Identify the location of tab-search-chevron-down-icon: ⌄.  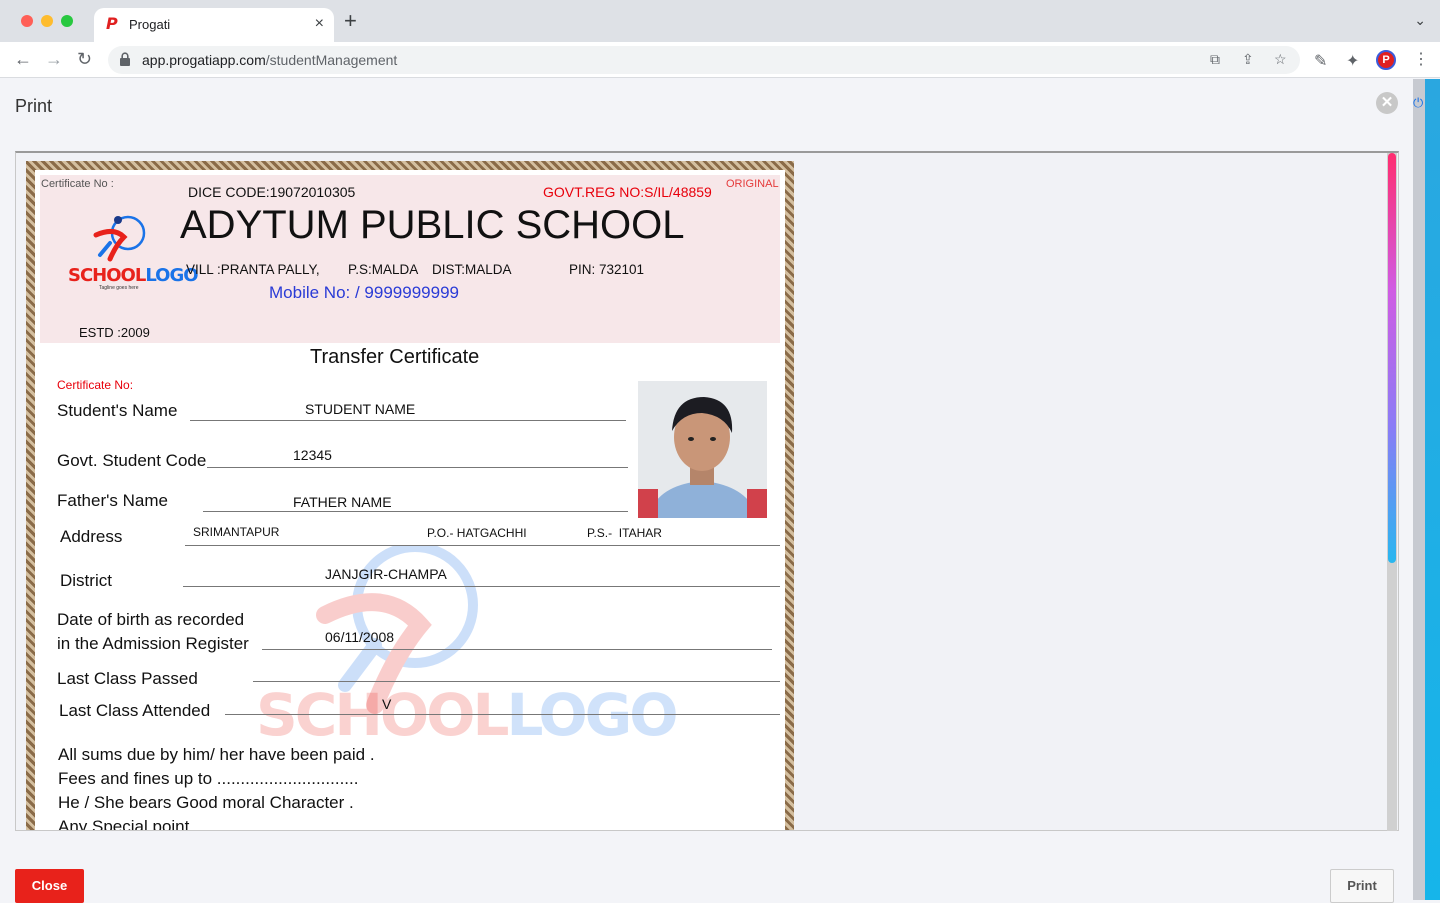
(1420, 20).